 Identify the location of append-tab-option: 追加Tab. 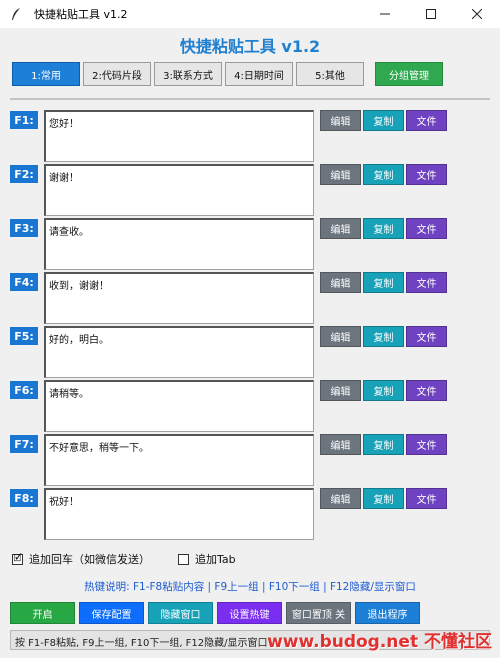
(207, 559).